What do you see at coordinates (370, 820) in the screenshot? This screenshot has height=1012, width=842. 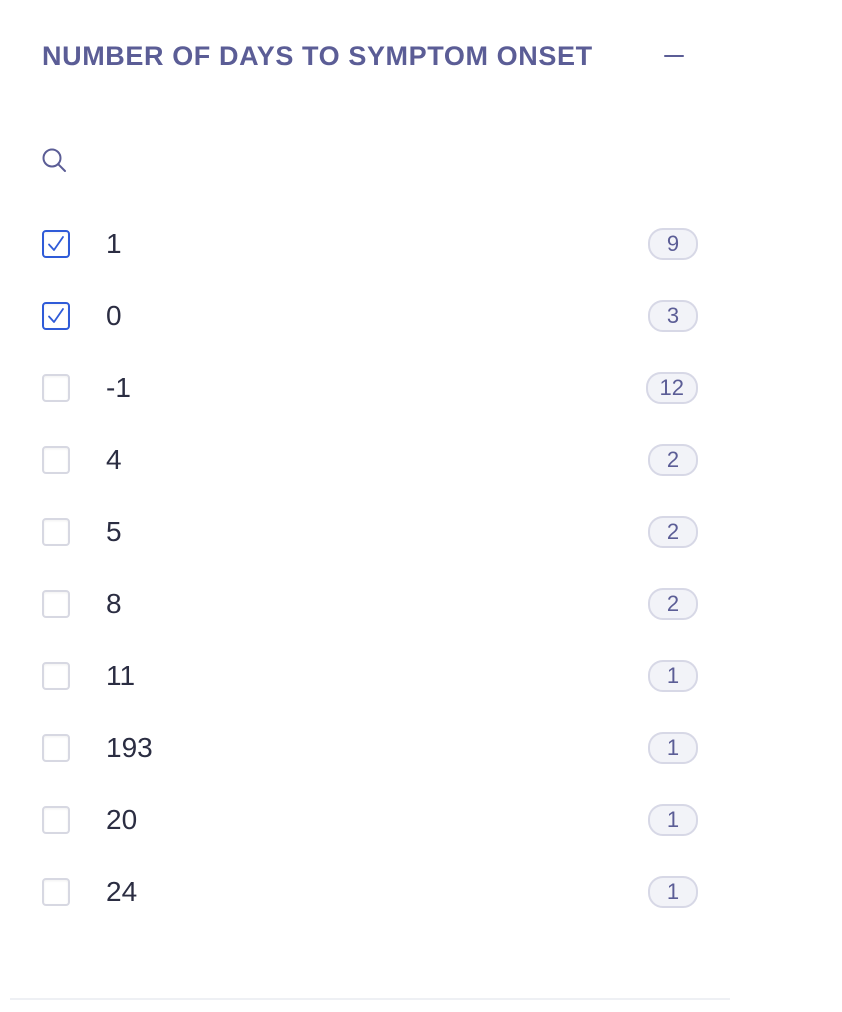 I see `list-item: 20 1` at bounding box center [370, 820].